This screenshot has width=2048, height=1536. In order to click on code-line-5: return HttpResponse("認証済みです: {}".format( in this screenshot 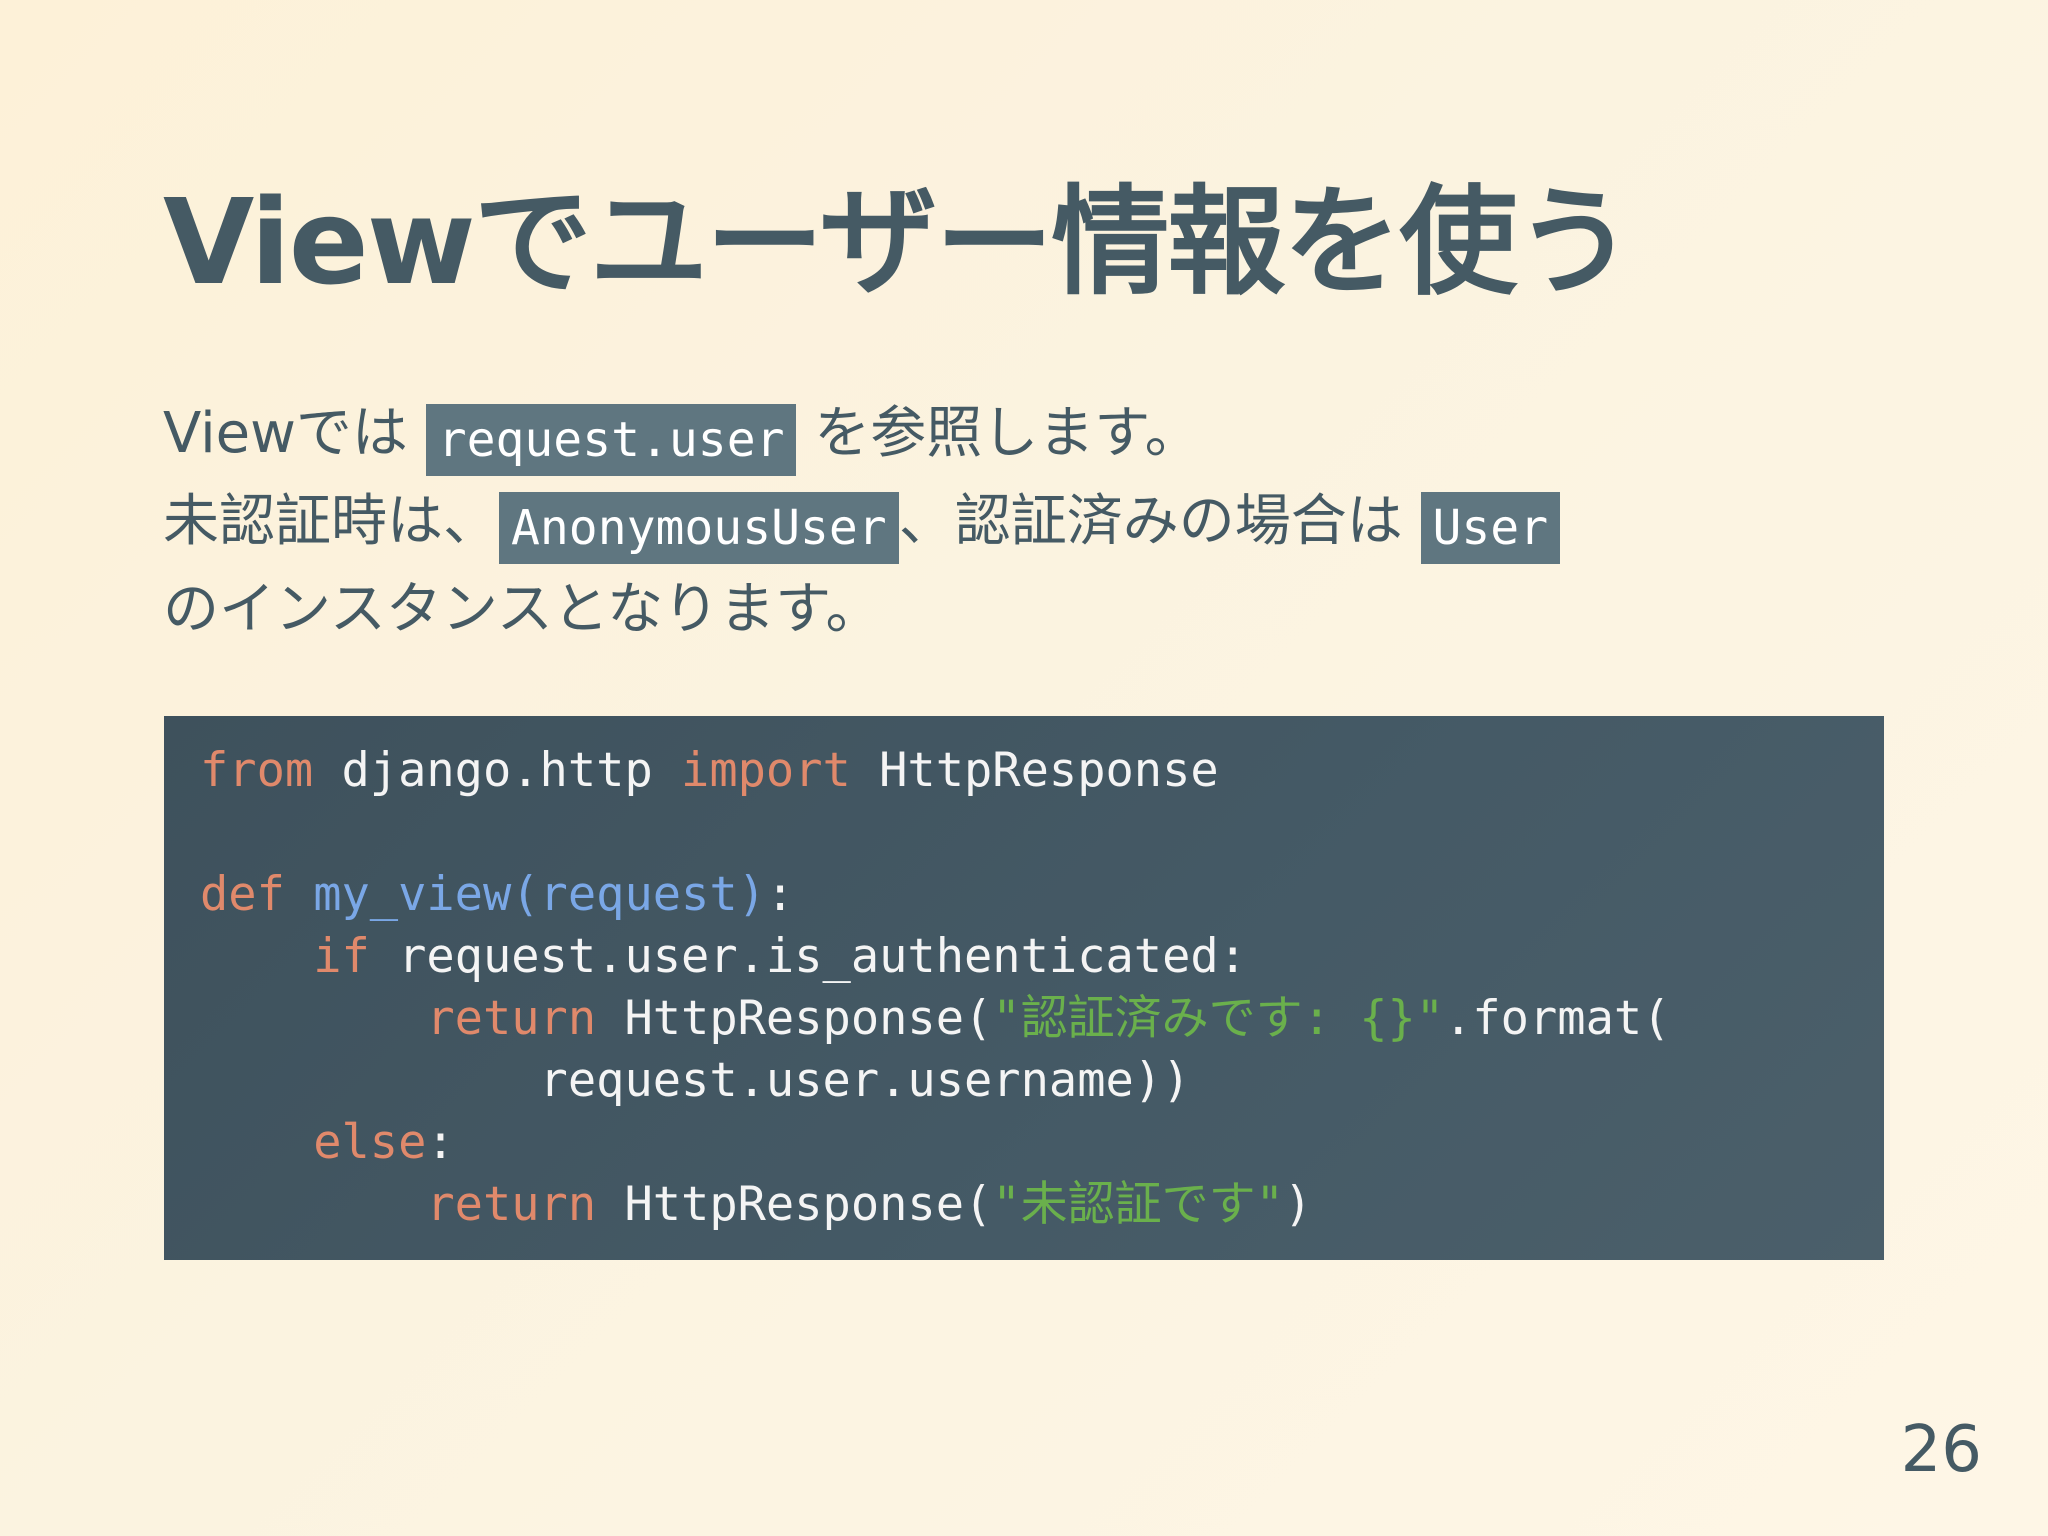, I will do `click(1024, 1019)`.